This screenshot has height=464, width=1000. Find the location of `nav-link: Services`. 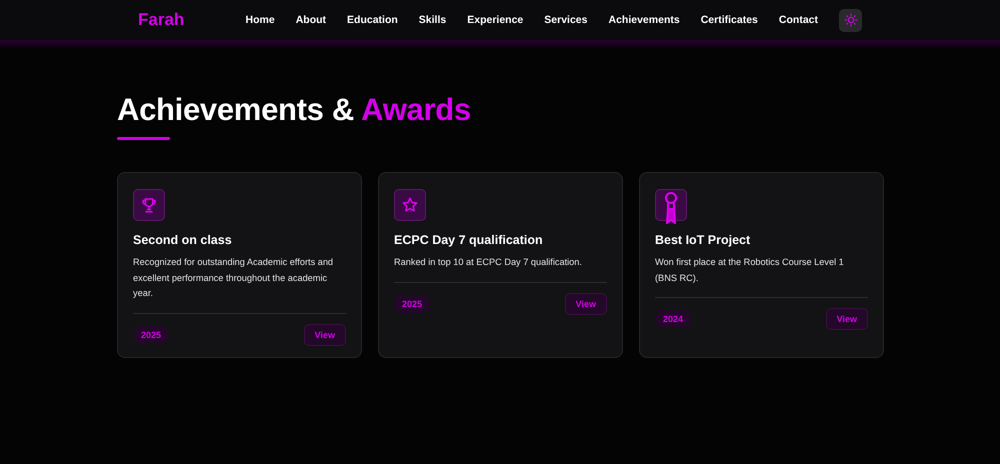

nav-link: Services is located at coordinates (566, 20).